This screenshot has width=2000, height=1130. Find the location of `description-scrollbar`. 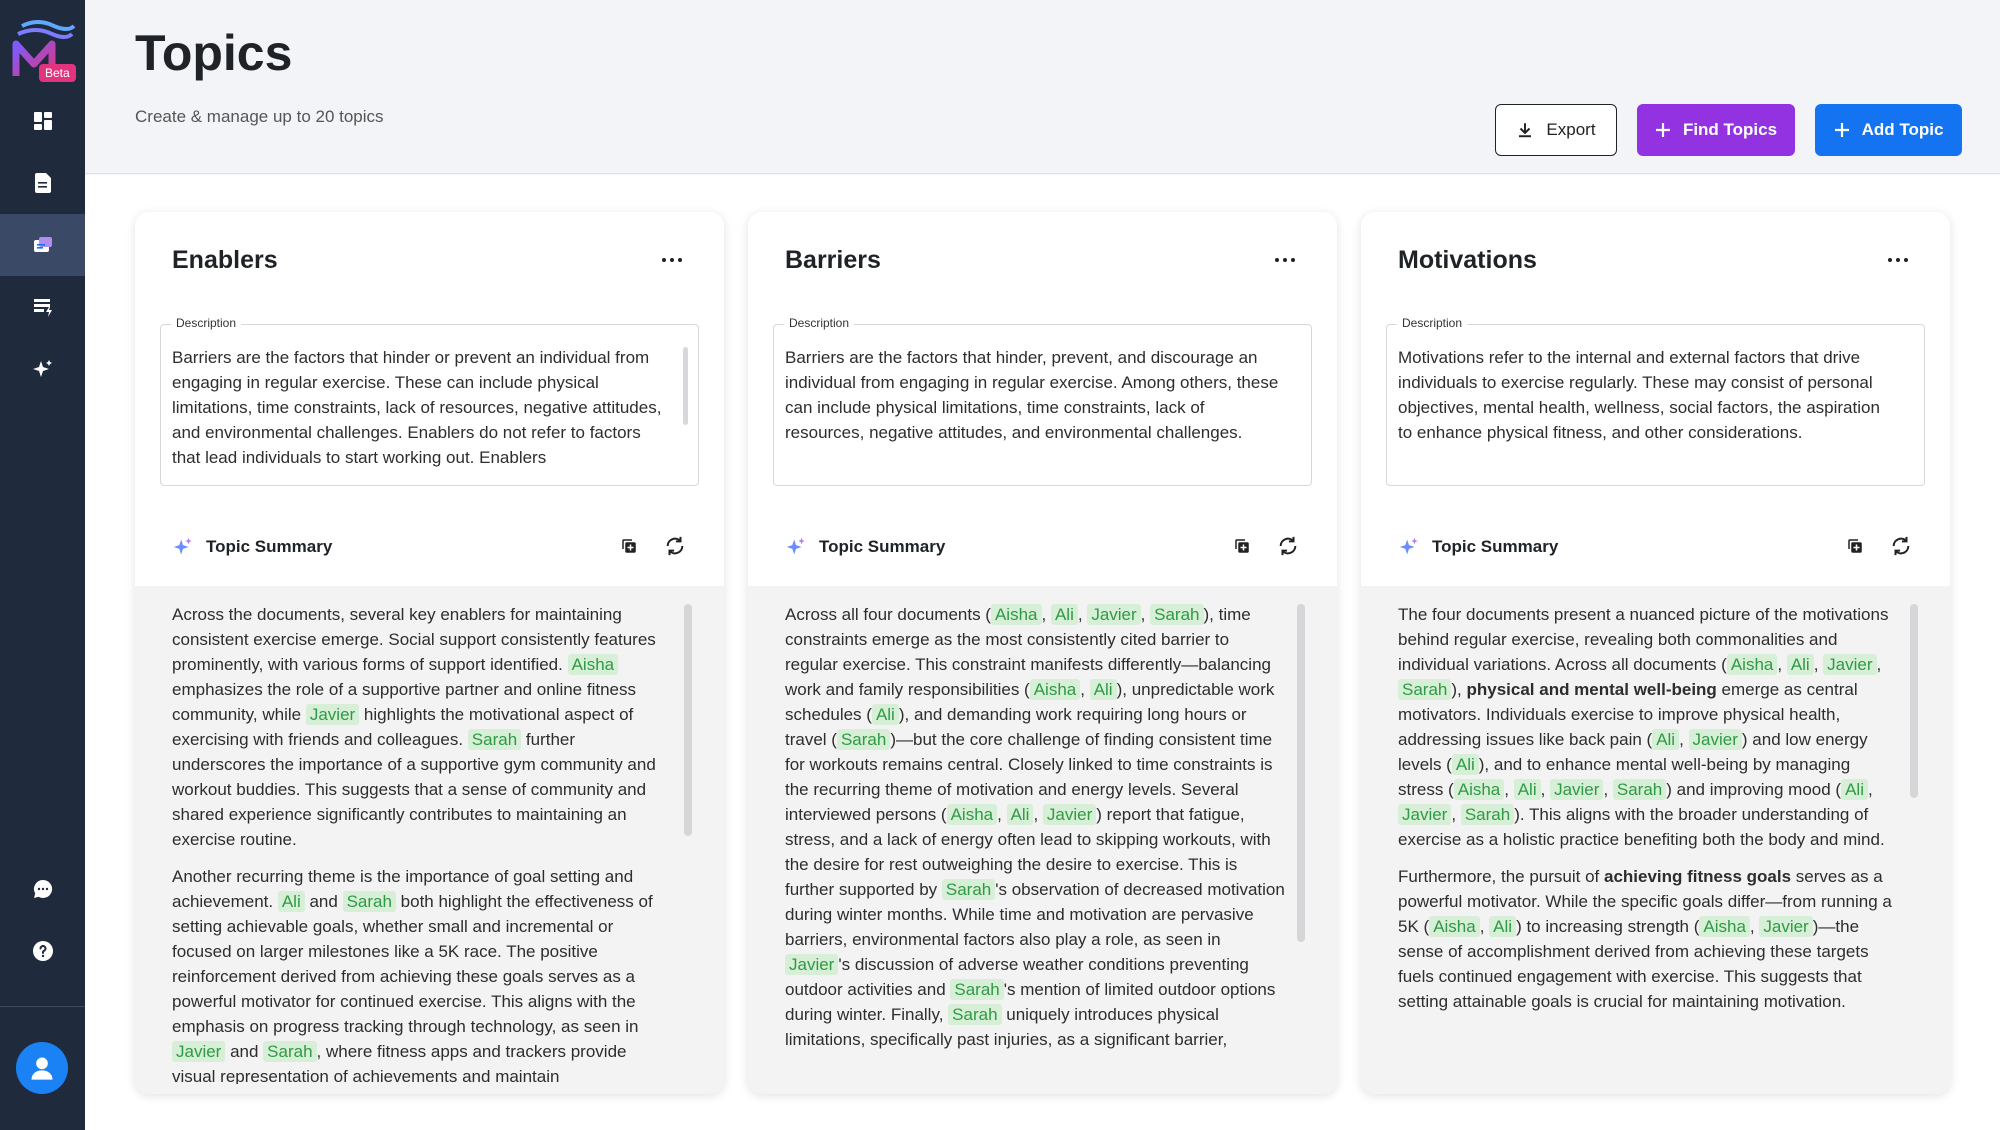

description-scrollbar is located at coordinates (685, 386).